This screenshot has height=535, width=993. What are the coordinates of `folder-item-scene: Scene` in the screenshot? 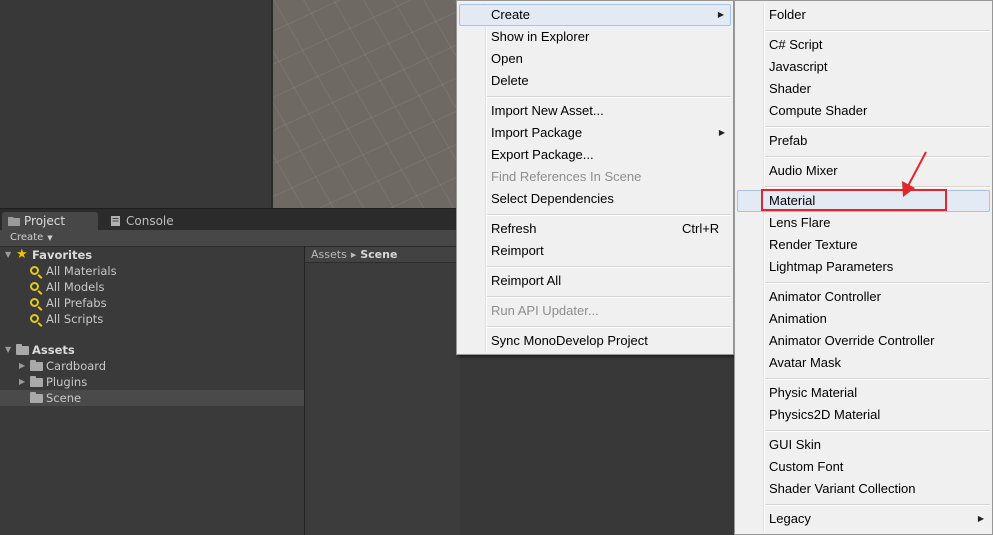 It's located at (152, 398).